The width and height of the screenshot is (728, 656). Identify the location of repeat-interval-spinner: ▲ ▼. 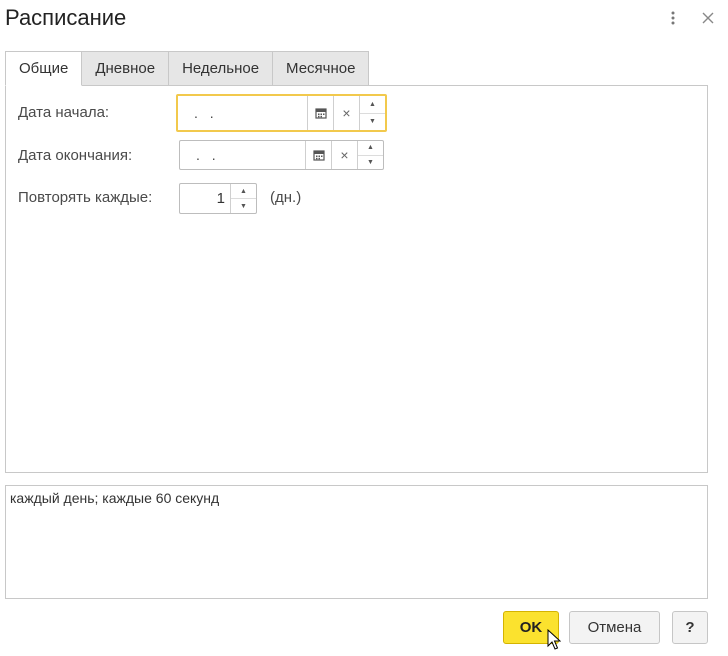
(243, 198).